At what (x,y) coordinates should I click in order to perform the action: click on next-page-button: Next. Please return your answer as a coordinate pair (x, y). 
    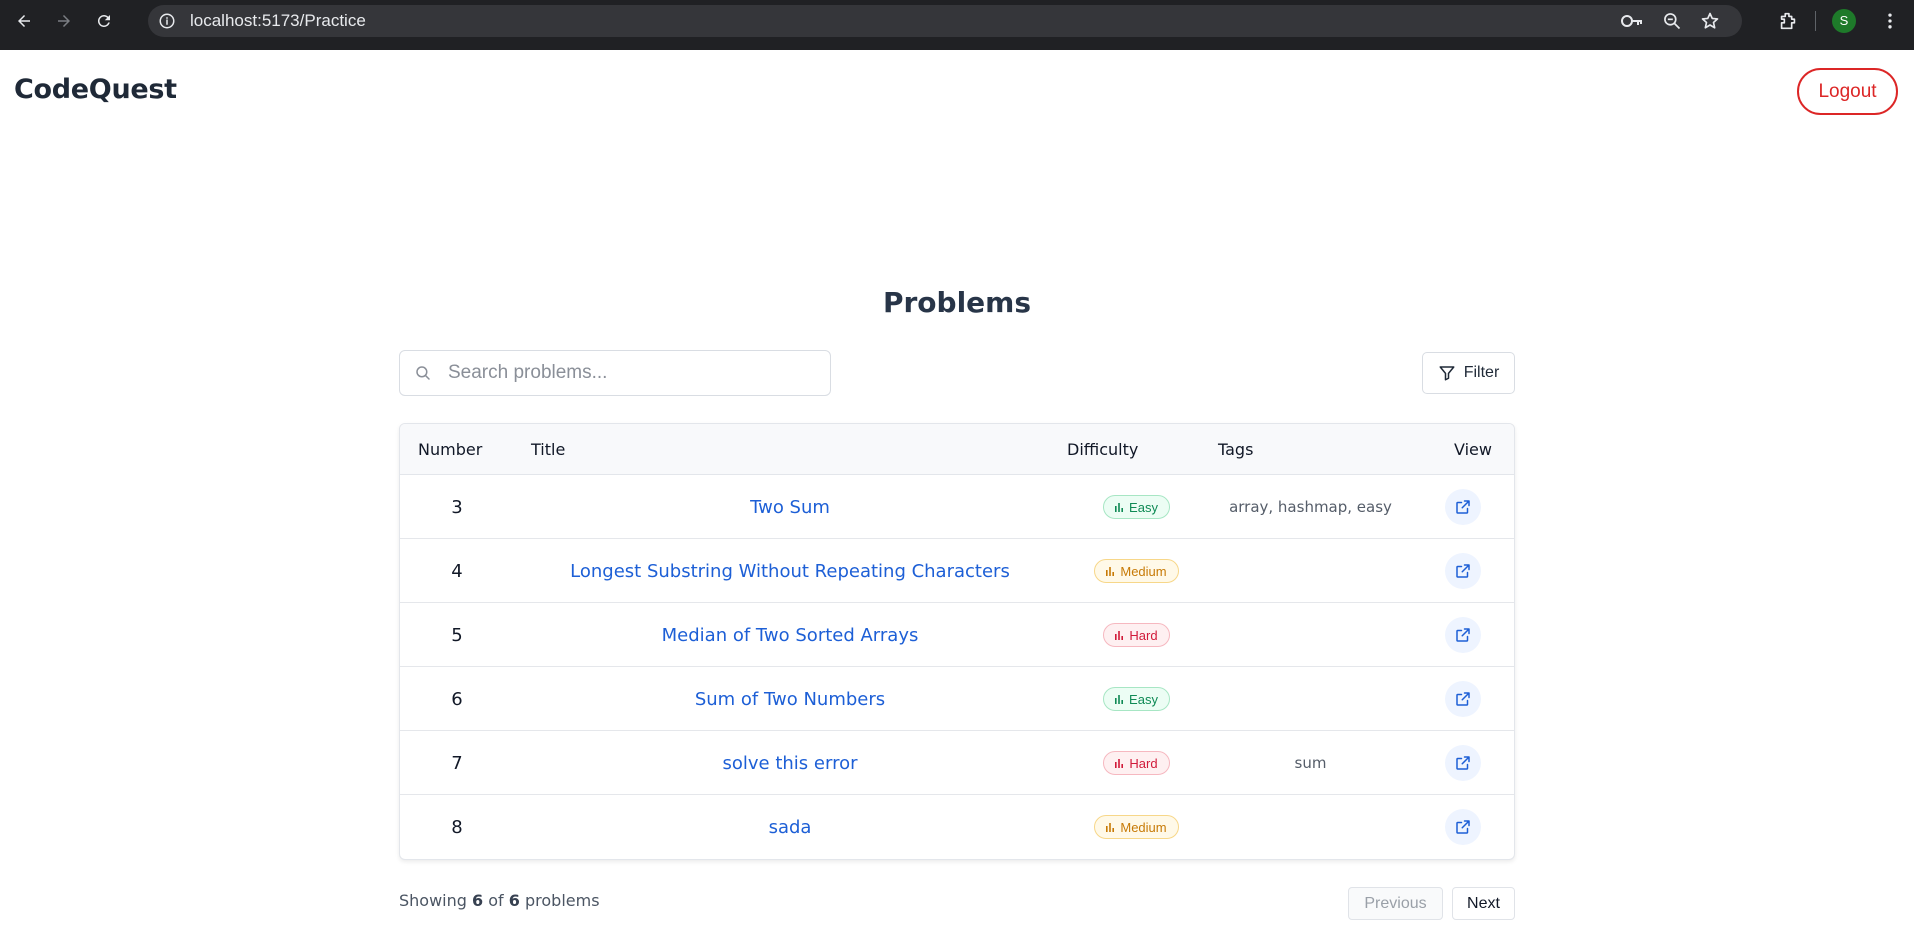
    Looking at the image, I should click on (1483, 903).